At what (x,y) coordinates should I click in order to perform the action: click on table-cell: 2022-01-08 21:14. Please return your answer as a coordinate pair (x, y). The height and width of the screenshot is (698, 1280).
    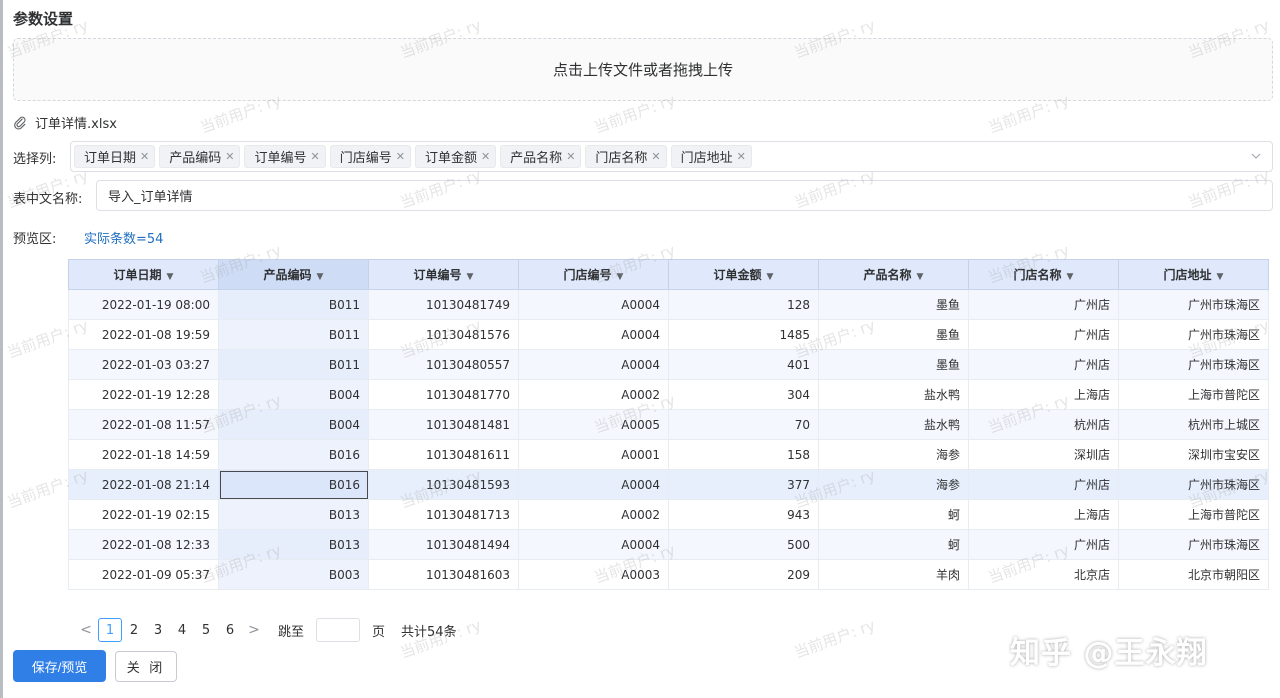
    Looking at the image, I should click on (143, 484).